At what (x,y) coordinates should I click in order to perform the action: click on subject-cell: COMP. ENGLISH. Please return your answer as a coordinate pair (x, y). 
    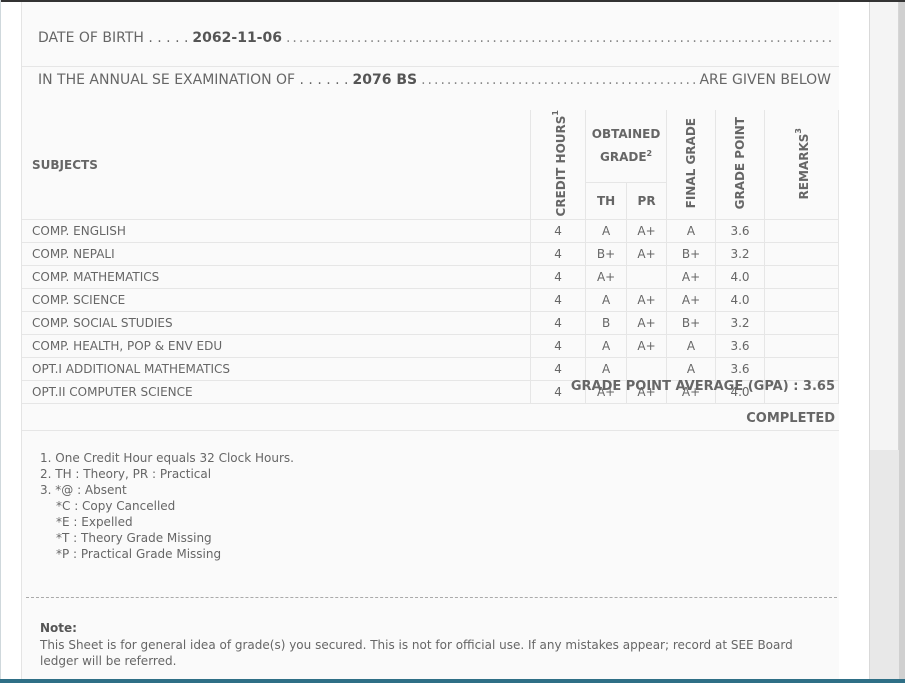
    Looking at the image, I should click on (277, 231).